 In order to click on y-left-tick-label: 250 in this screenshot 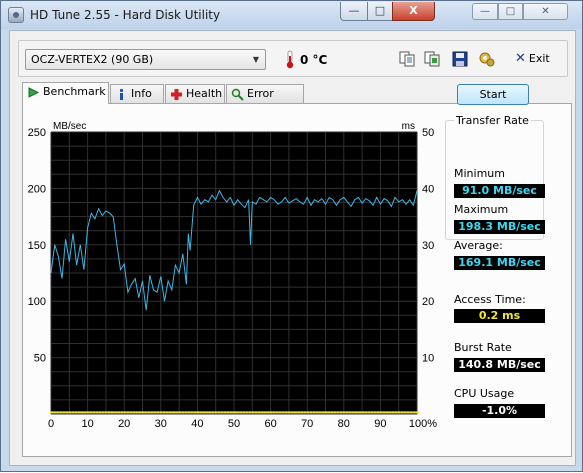, I will do `click(37, 133)`.